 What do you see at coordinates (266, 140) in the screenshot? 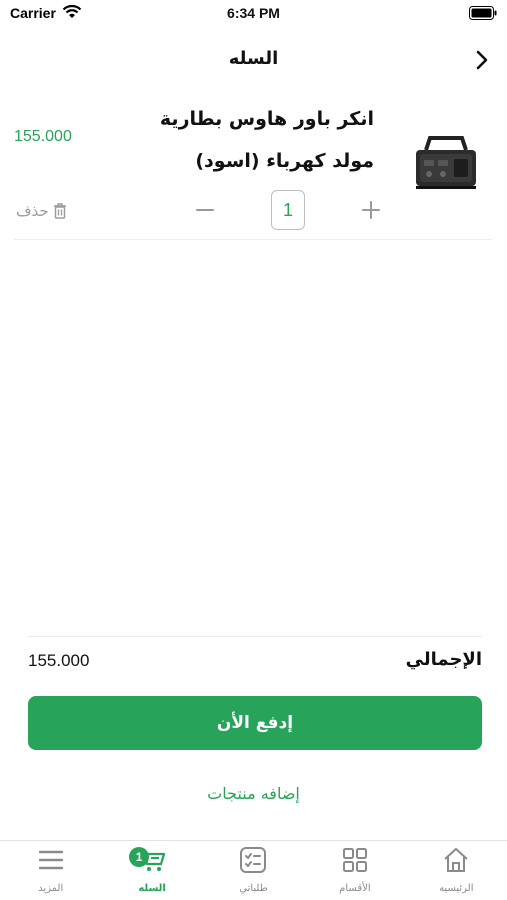
I see `product-name: انكر باور هاوس بطارية مولد كهرباء (اسود)` at bounding box center [266, 140].